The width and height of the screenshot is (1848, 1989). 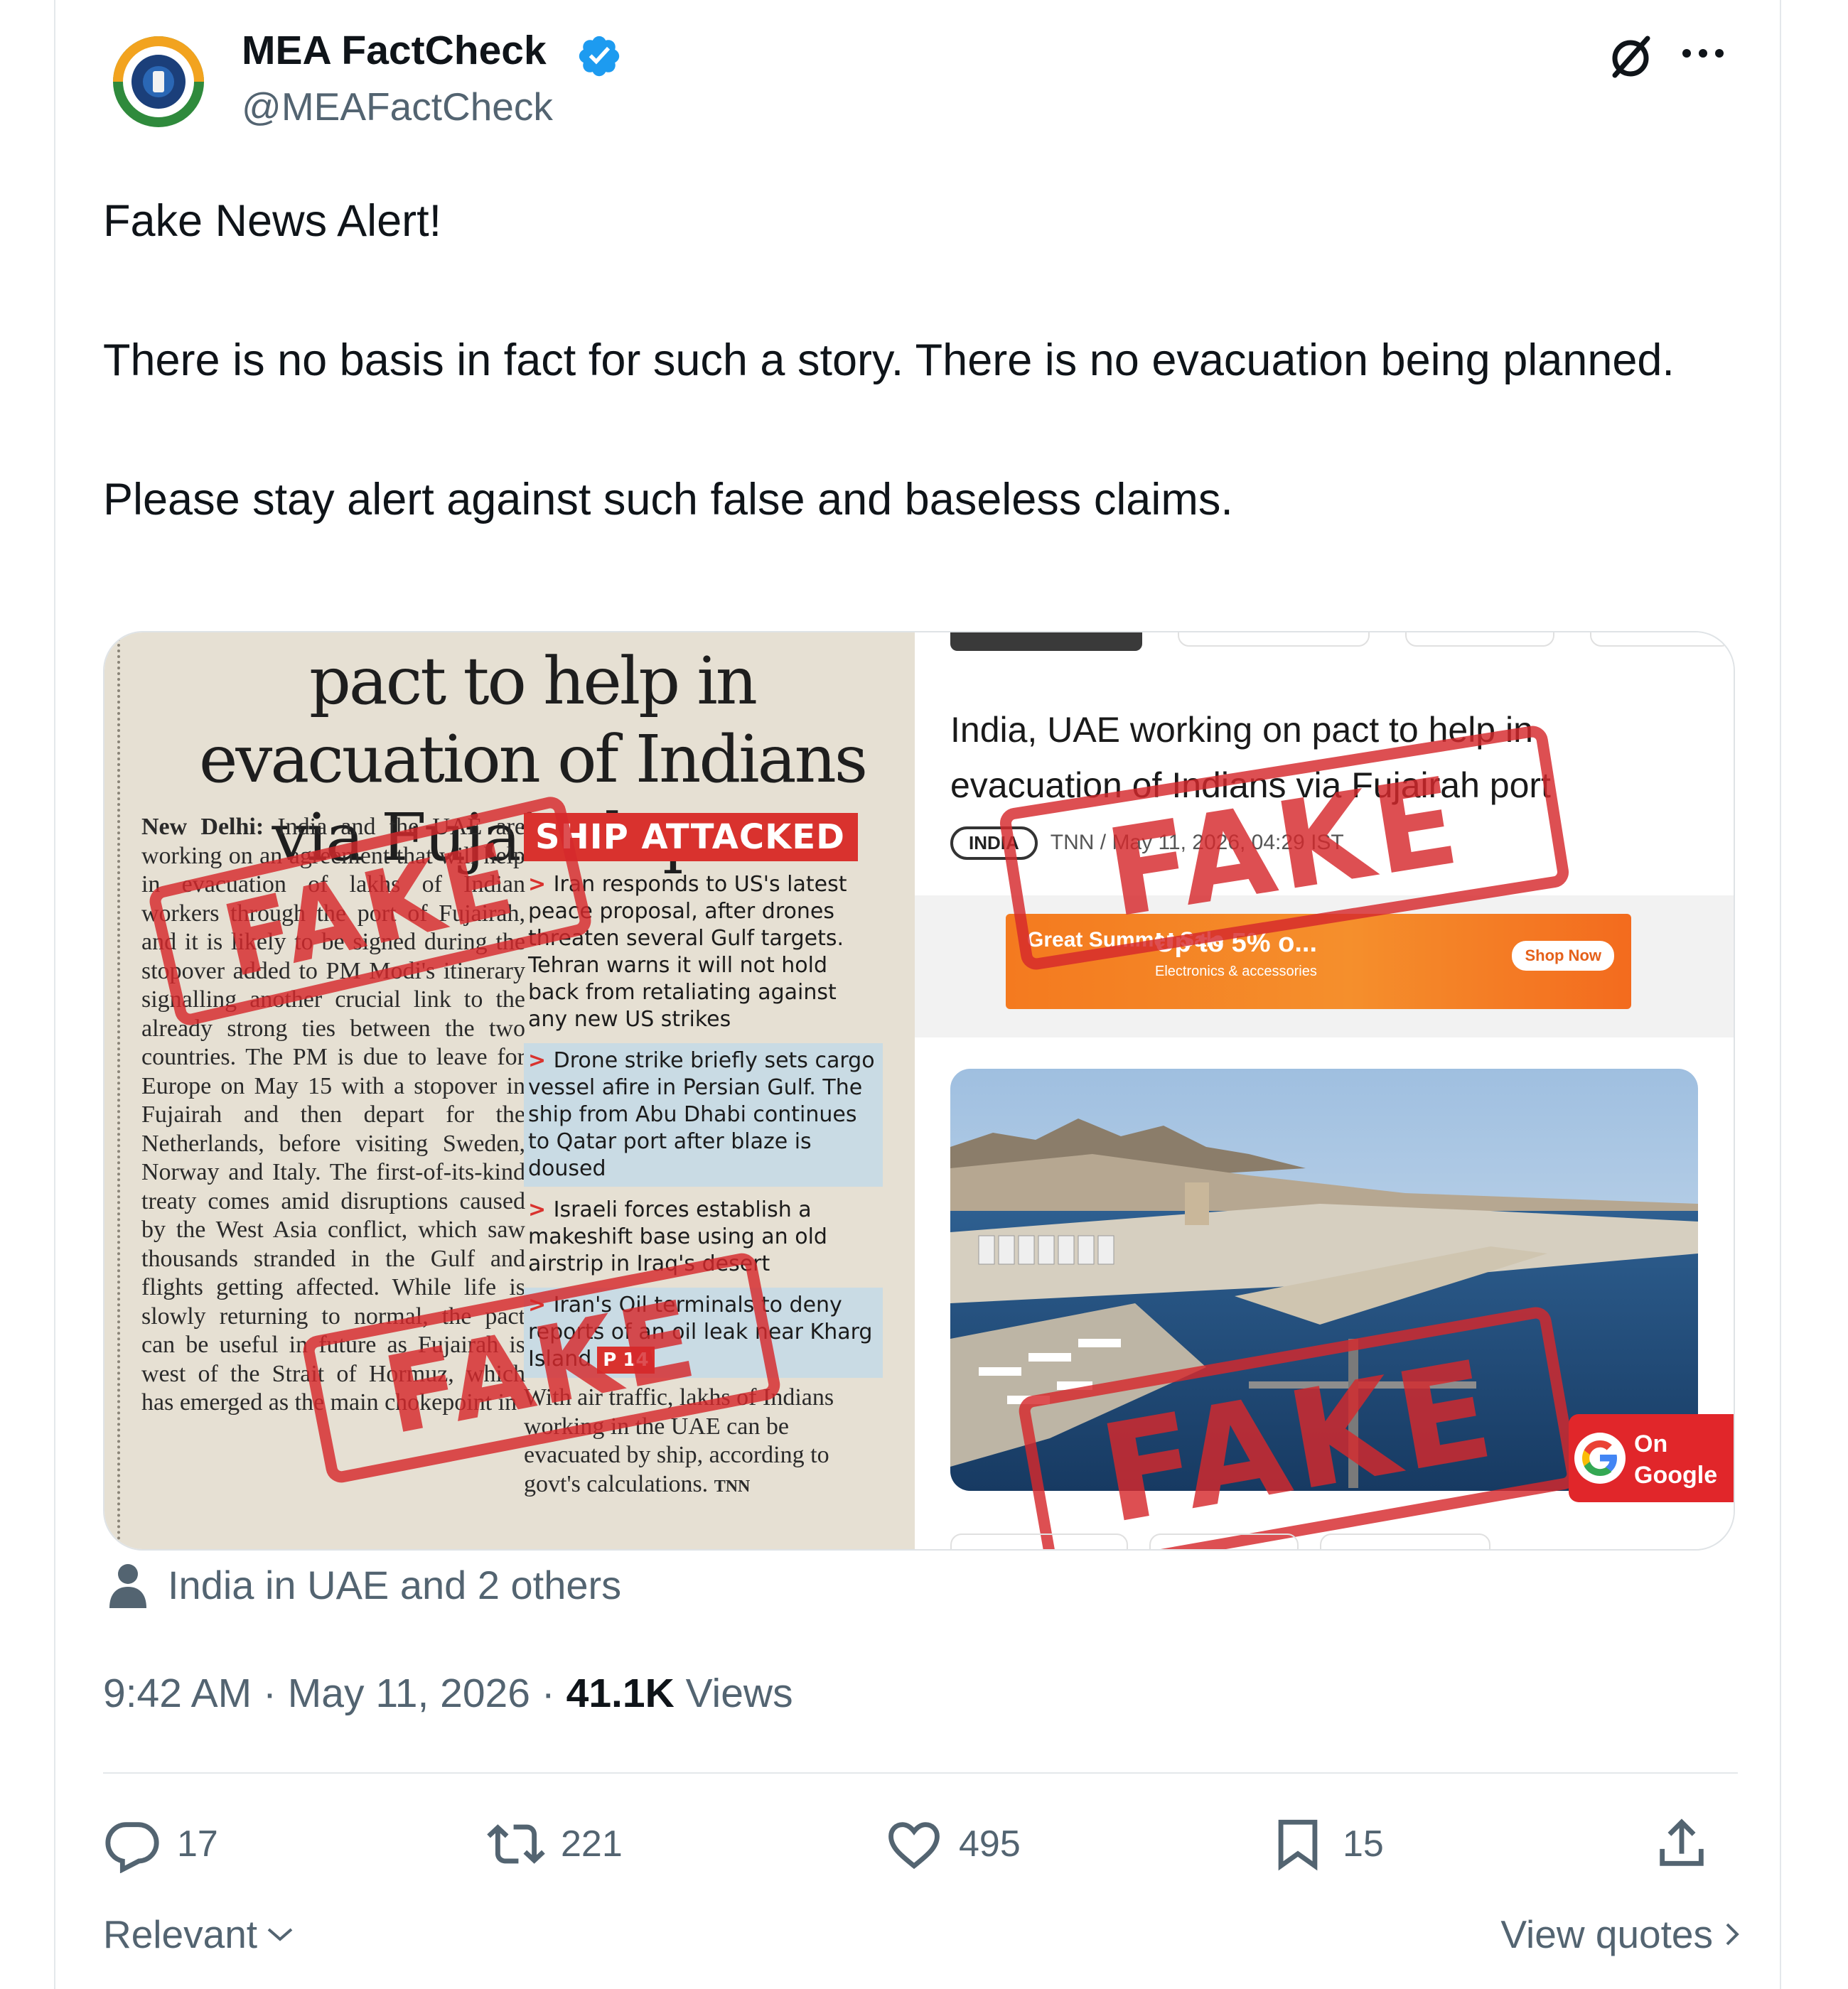 I want to click on reply-button: 17, so click(x=160, y=1844).